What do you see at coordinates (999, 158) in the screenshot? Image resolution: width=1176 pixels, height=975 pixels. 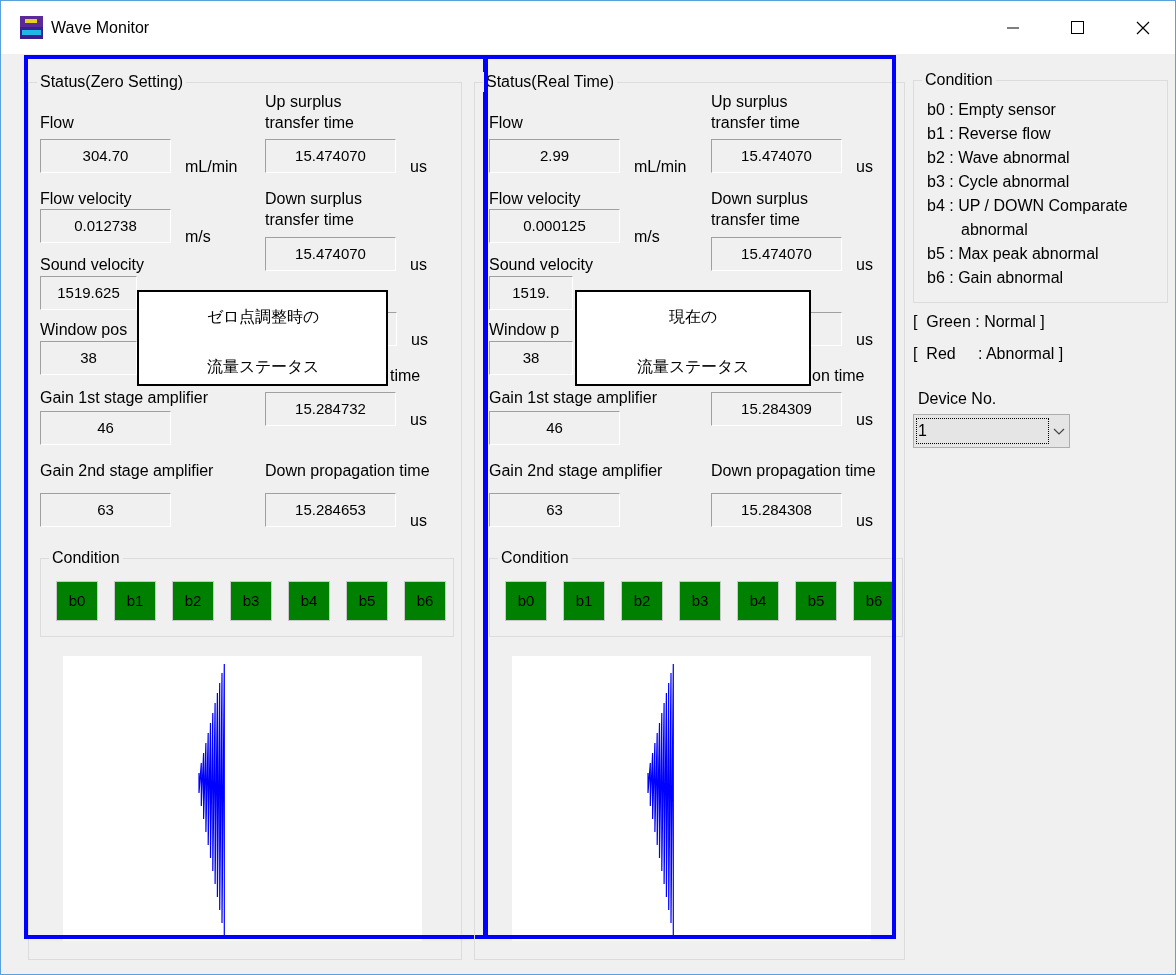 I see `legend-text: b2 : Wave abnormal` at bounding box center [999, 158].